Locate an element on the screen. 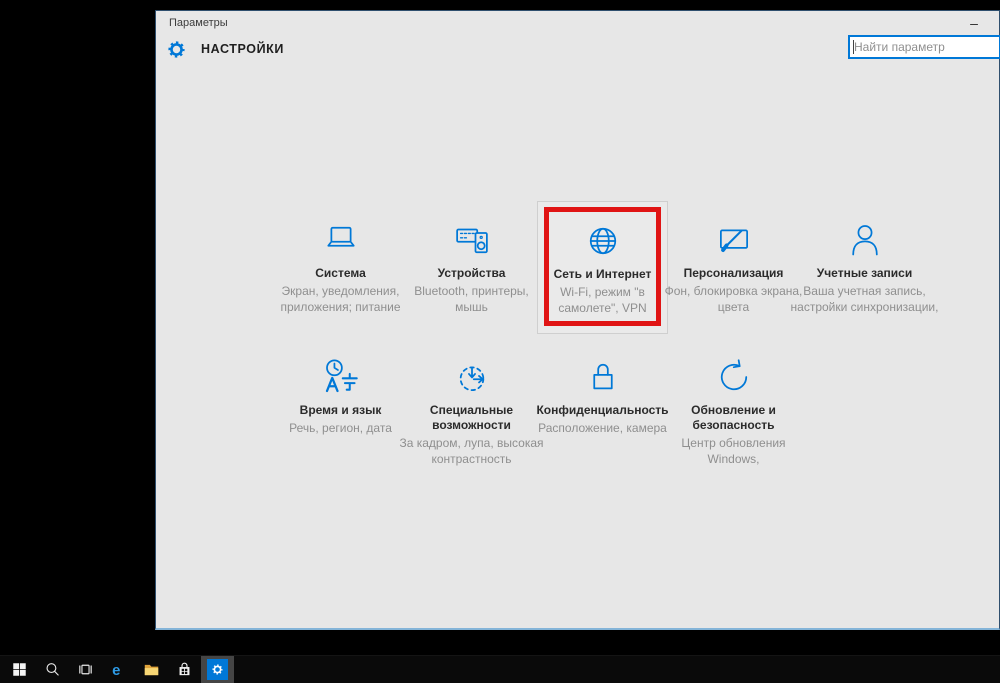 This screenshot has height=683, width=1000. store-icon is located at coordinates (184, 669).